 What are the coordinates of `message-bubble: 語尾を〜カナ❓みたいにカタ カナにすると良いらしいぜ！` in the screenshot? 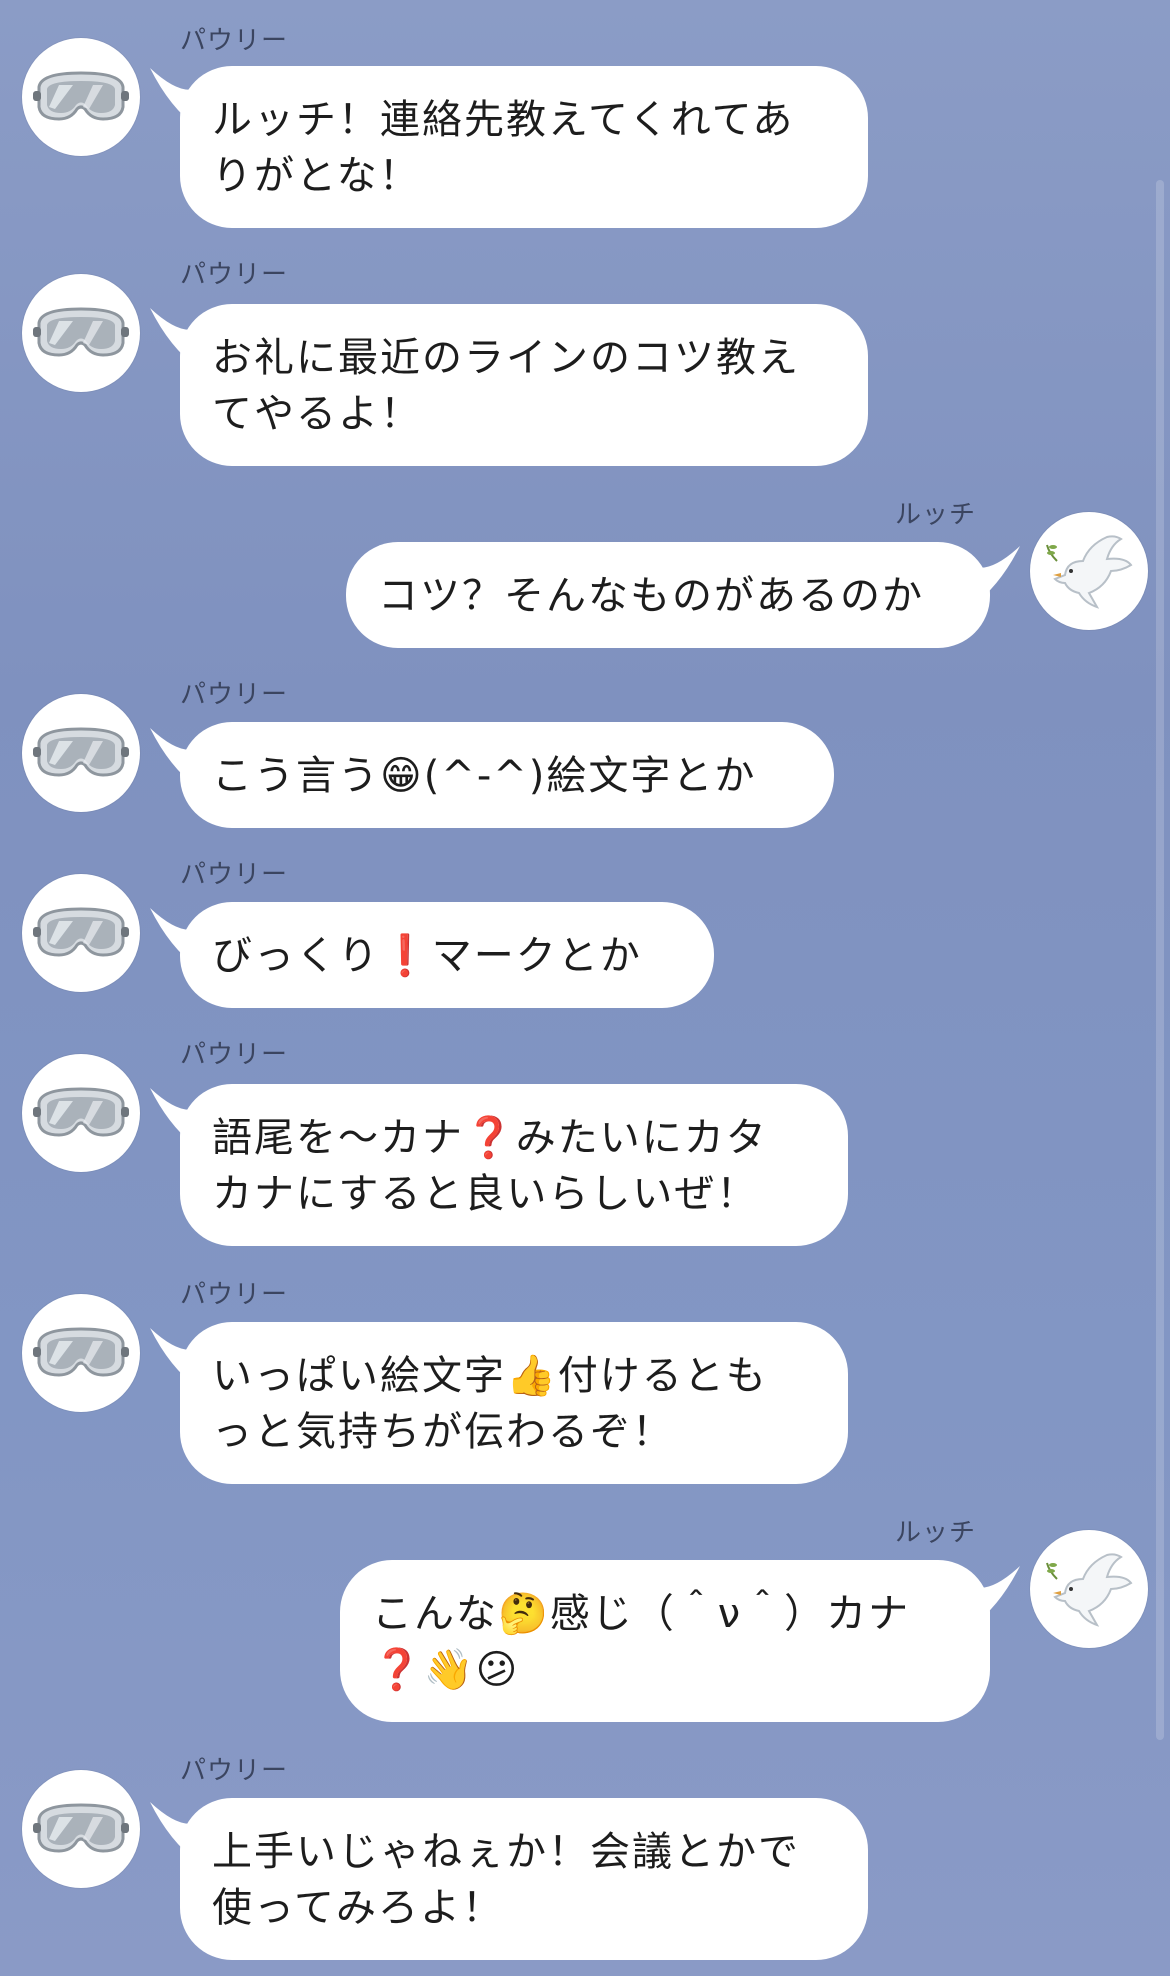 It's located at (514, 1165).